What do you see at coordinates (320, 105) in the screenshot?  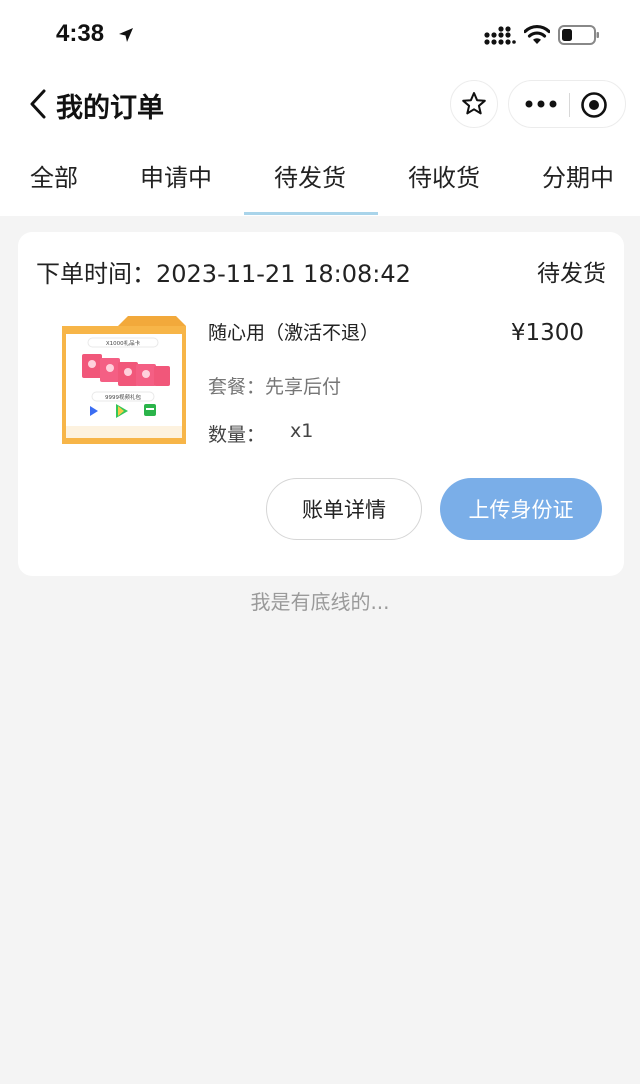 I see `nav-bar: 我的订单` at bounding box center [320, 105].